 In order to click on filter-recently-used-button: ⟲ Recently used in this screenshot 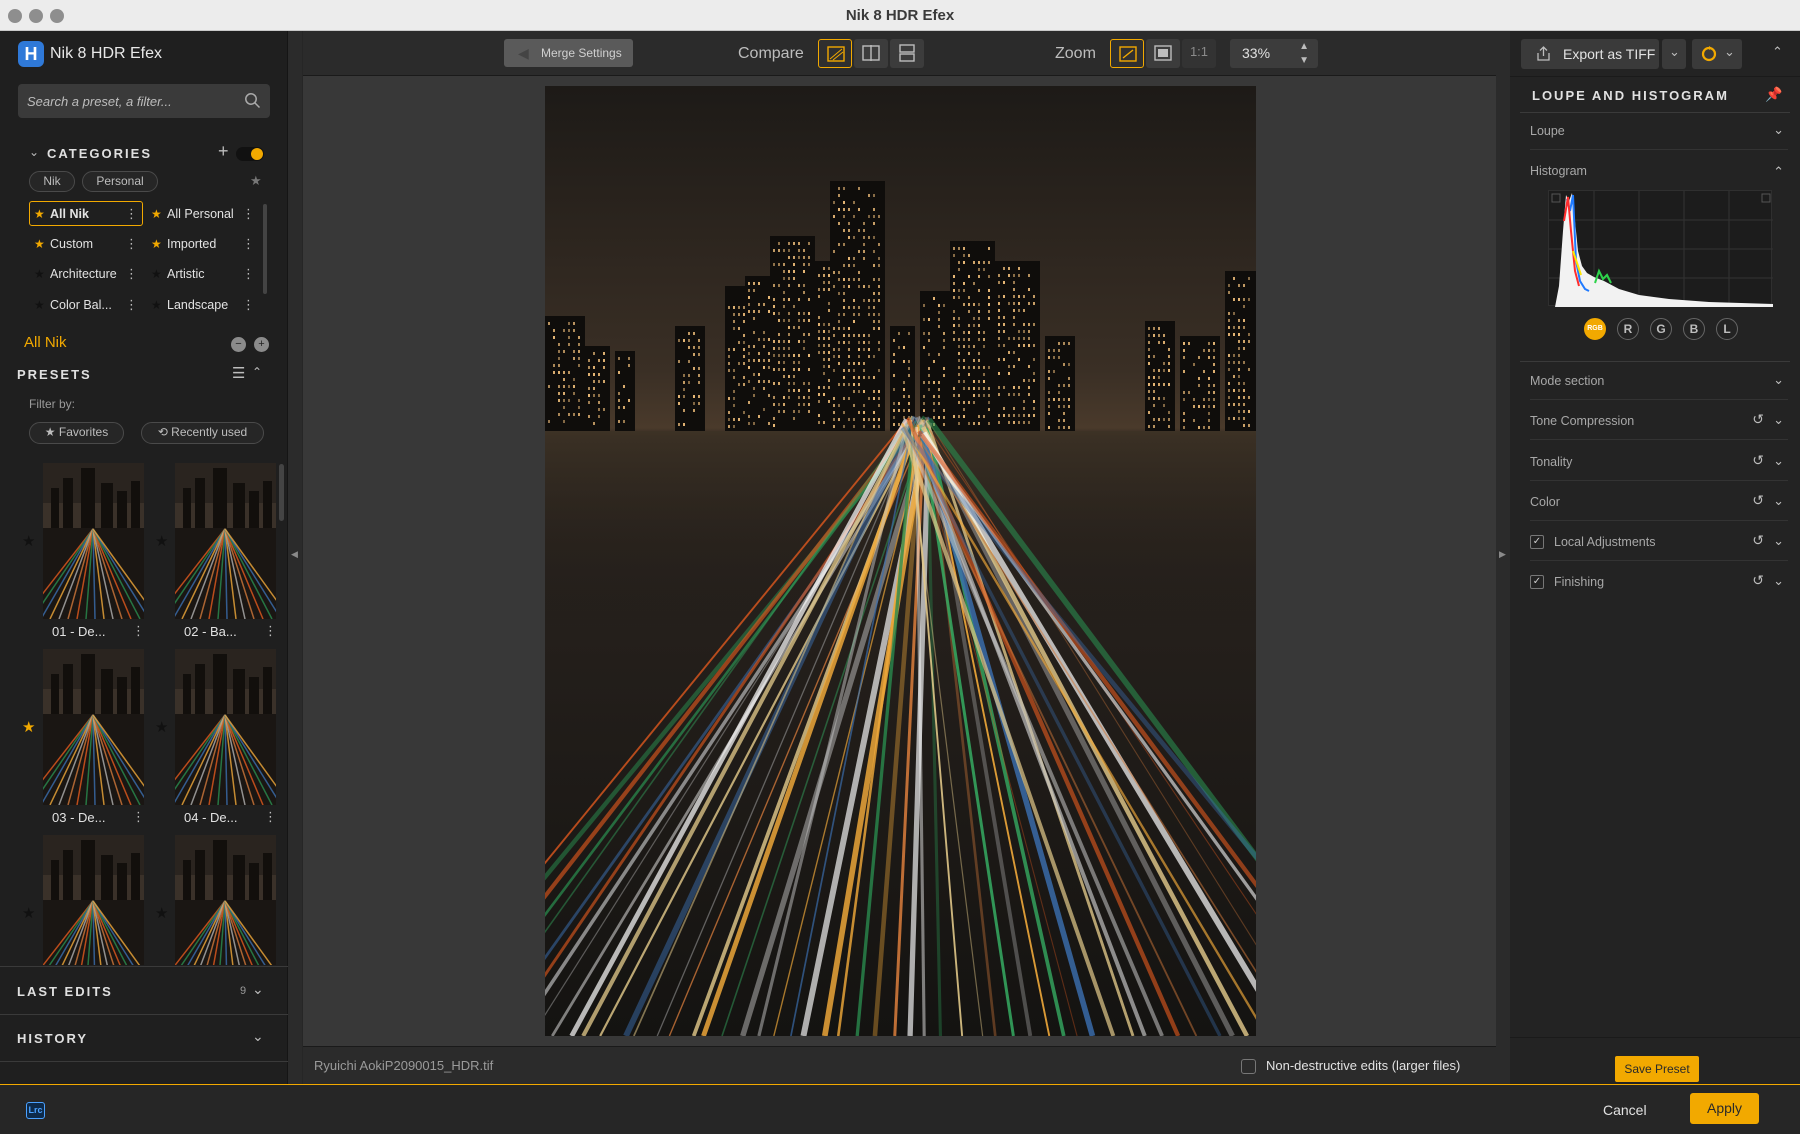, I will do `click(202, 433)`.